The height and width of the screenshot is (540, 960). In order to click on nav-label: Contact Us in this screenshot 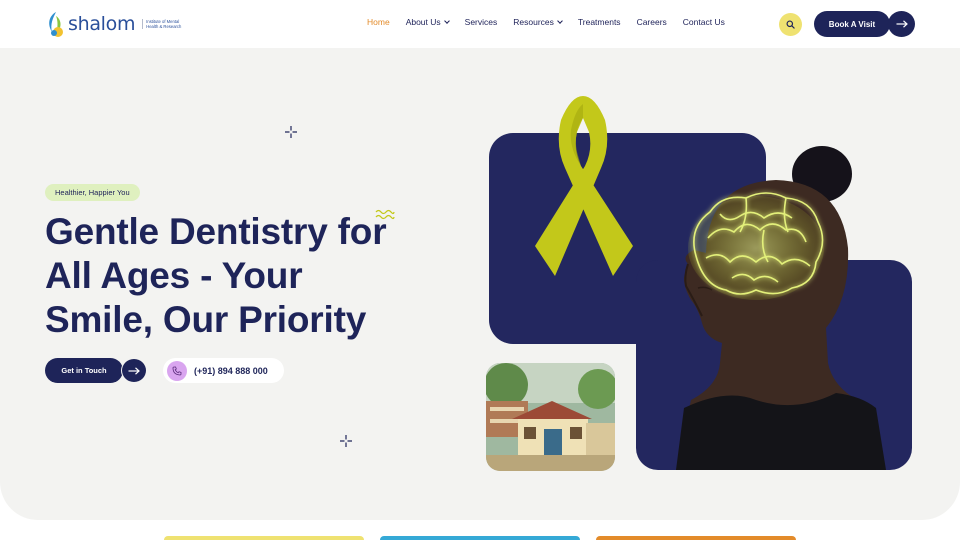, I will do `click(703, 22)`.